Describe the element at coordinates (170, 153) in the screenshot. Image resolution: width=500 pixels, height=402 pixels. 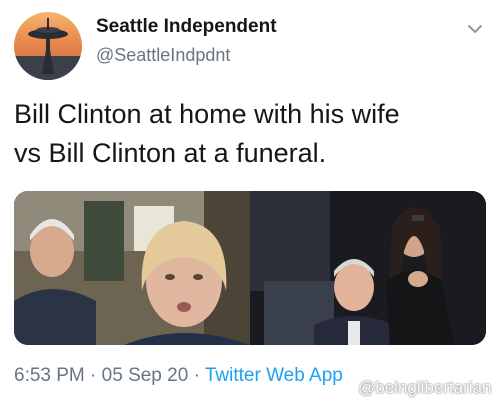
I see `tweet-text-line-2: vs Bill Clinton at a funeral.` at that location.